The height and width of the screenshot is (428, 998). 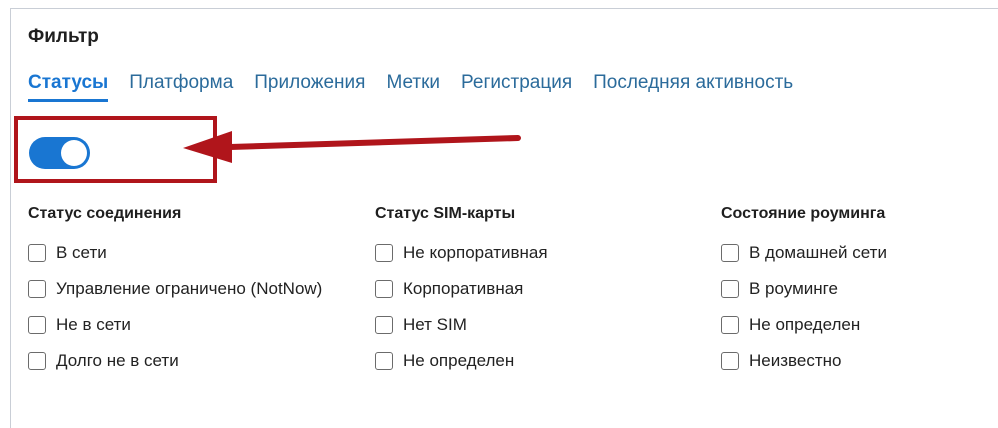 I want to click on connection-status-heading: Статус соединения, so click(x=105, y=213).